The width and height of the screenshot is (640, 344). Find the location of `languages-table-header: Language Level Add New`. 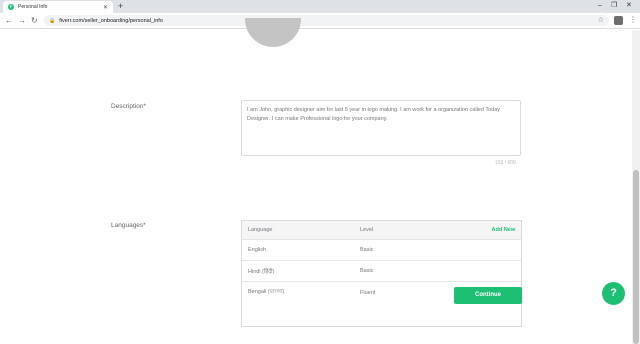

languages-table-header: Language Level Add New is located at coordinates (381, 230).